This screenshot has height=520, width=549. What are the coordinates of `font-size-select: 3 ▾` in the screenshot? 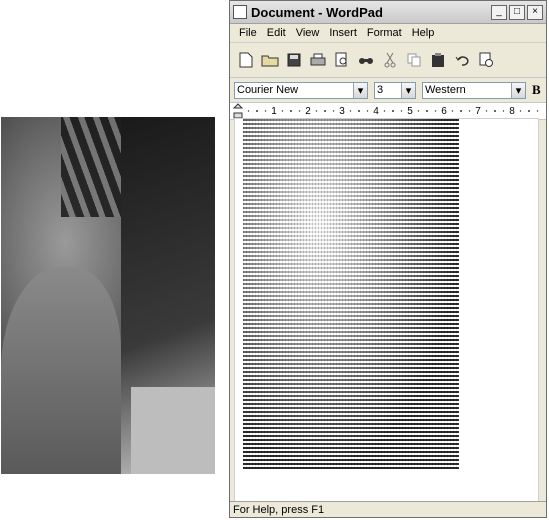 It's located at (395, 90).